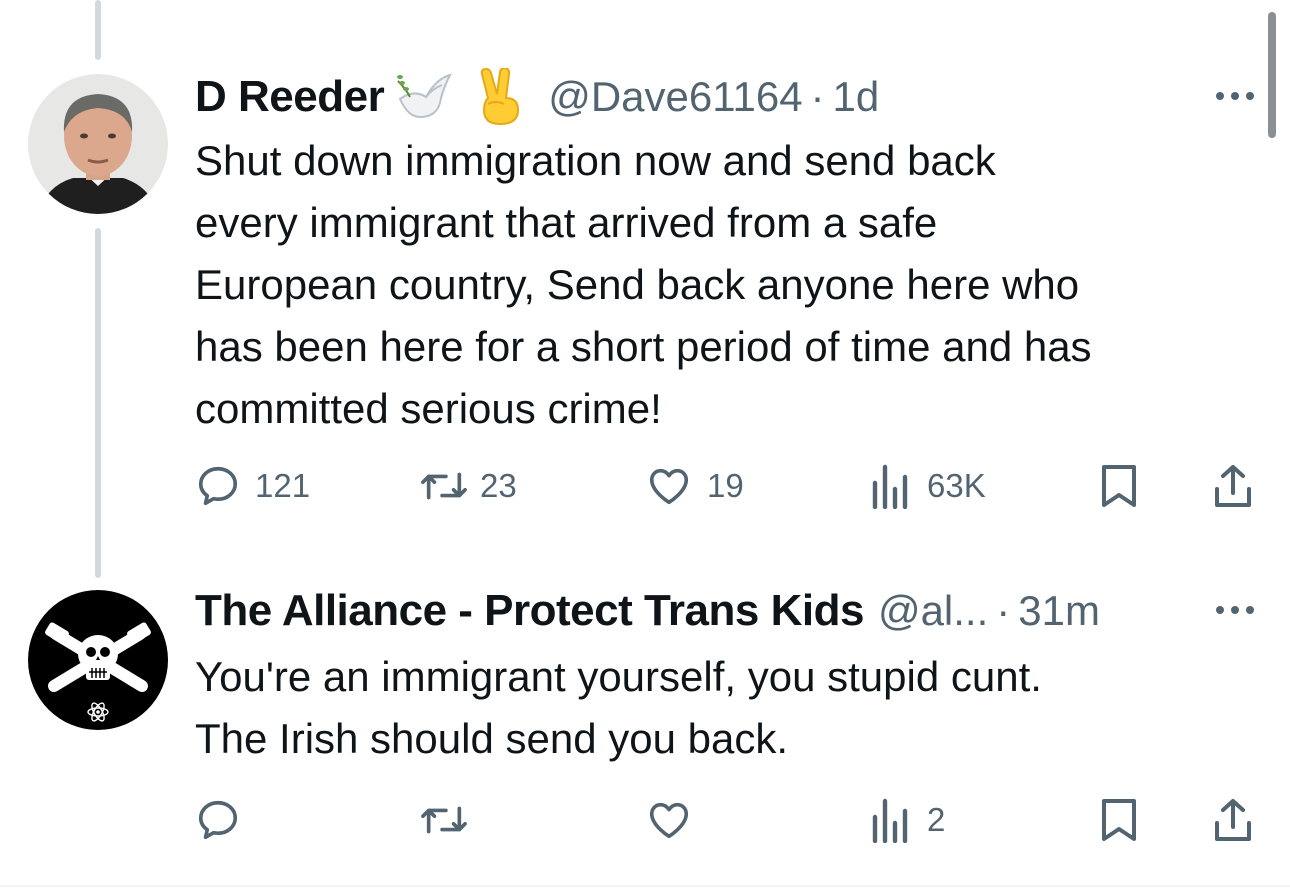 The image size is (1290, 891). What do you see at coordinates (98, 30) in the screenshot?
I see `thread-line-top` at bounding box center [98, 30].